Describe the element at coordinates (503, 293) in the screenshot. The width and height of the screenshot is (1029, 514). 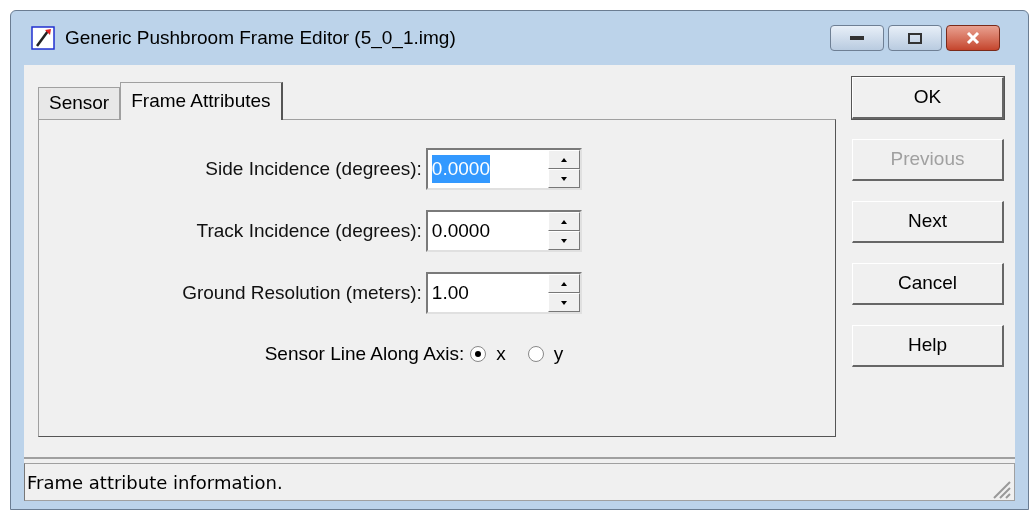
I see `spin-field: 1.00` at that location.